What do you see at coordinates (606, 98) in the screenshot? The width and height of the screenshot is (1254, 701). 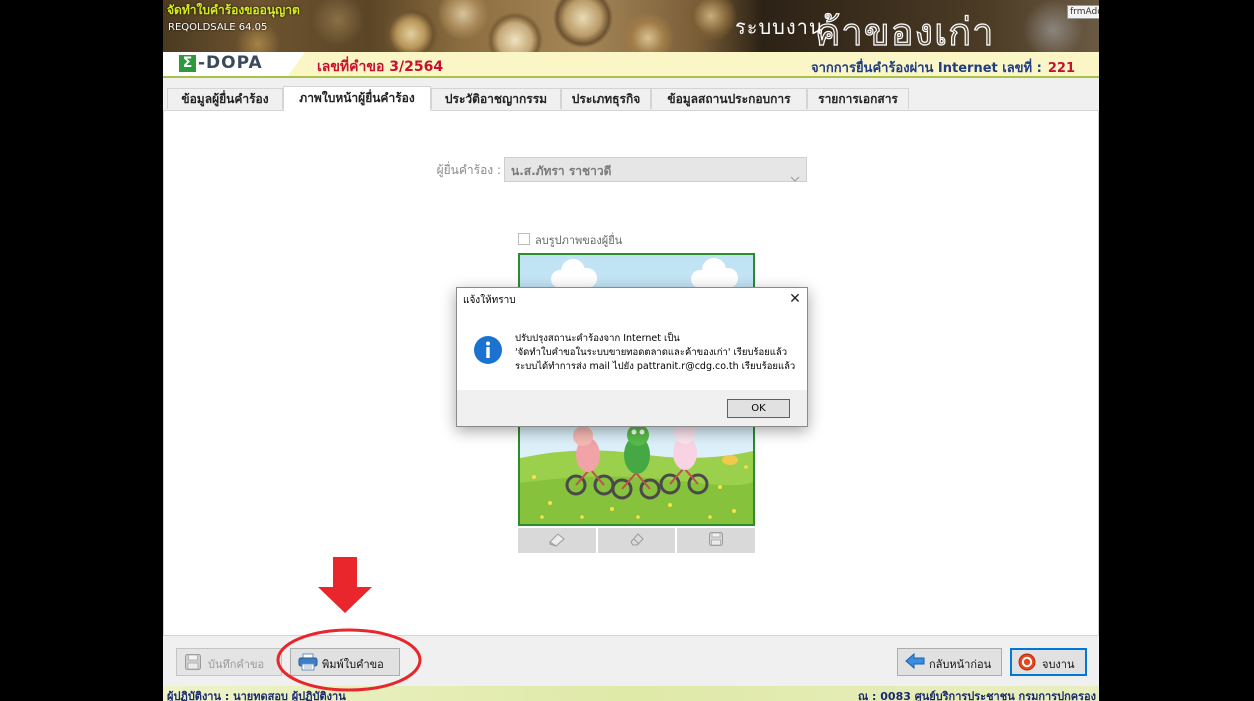 I see `tab-business-type: ประเภทธุรกิจ` at bounding box center [606, 98].